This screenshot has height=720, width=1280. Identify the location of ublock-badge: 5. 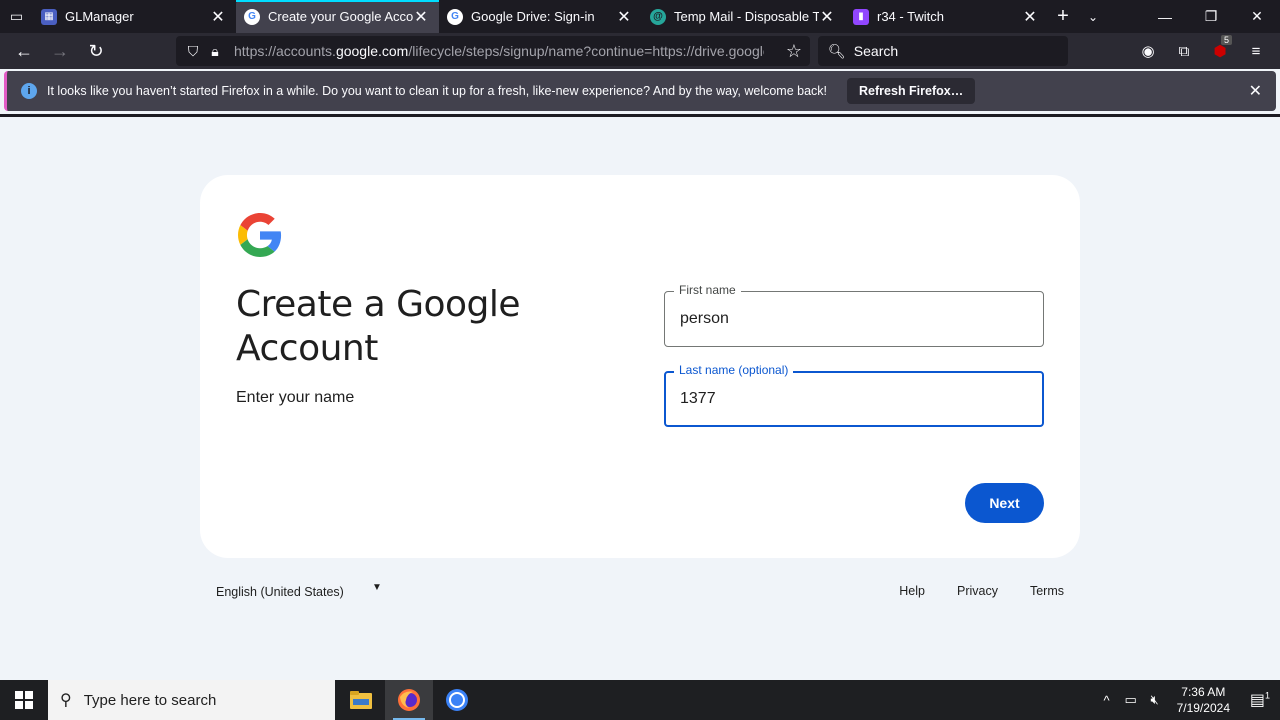
(1226, 40).